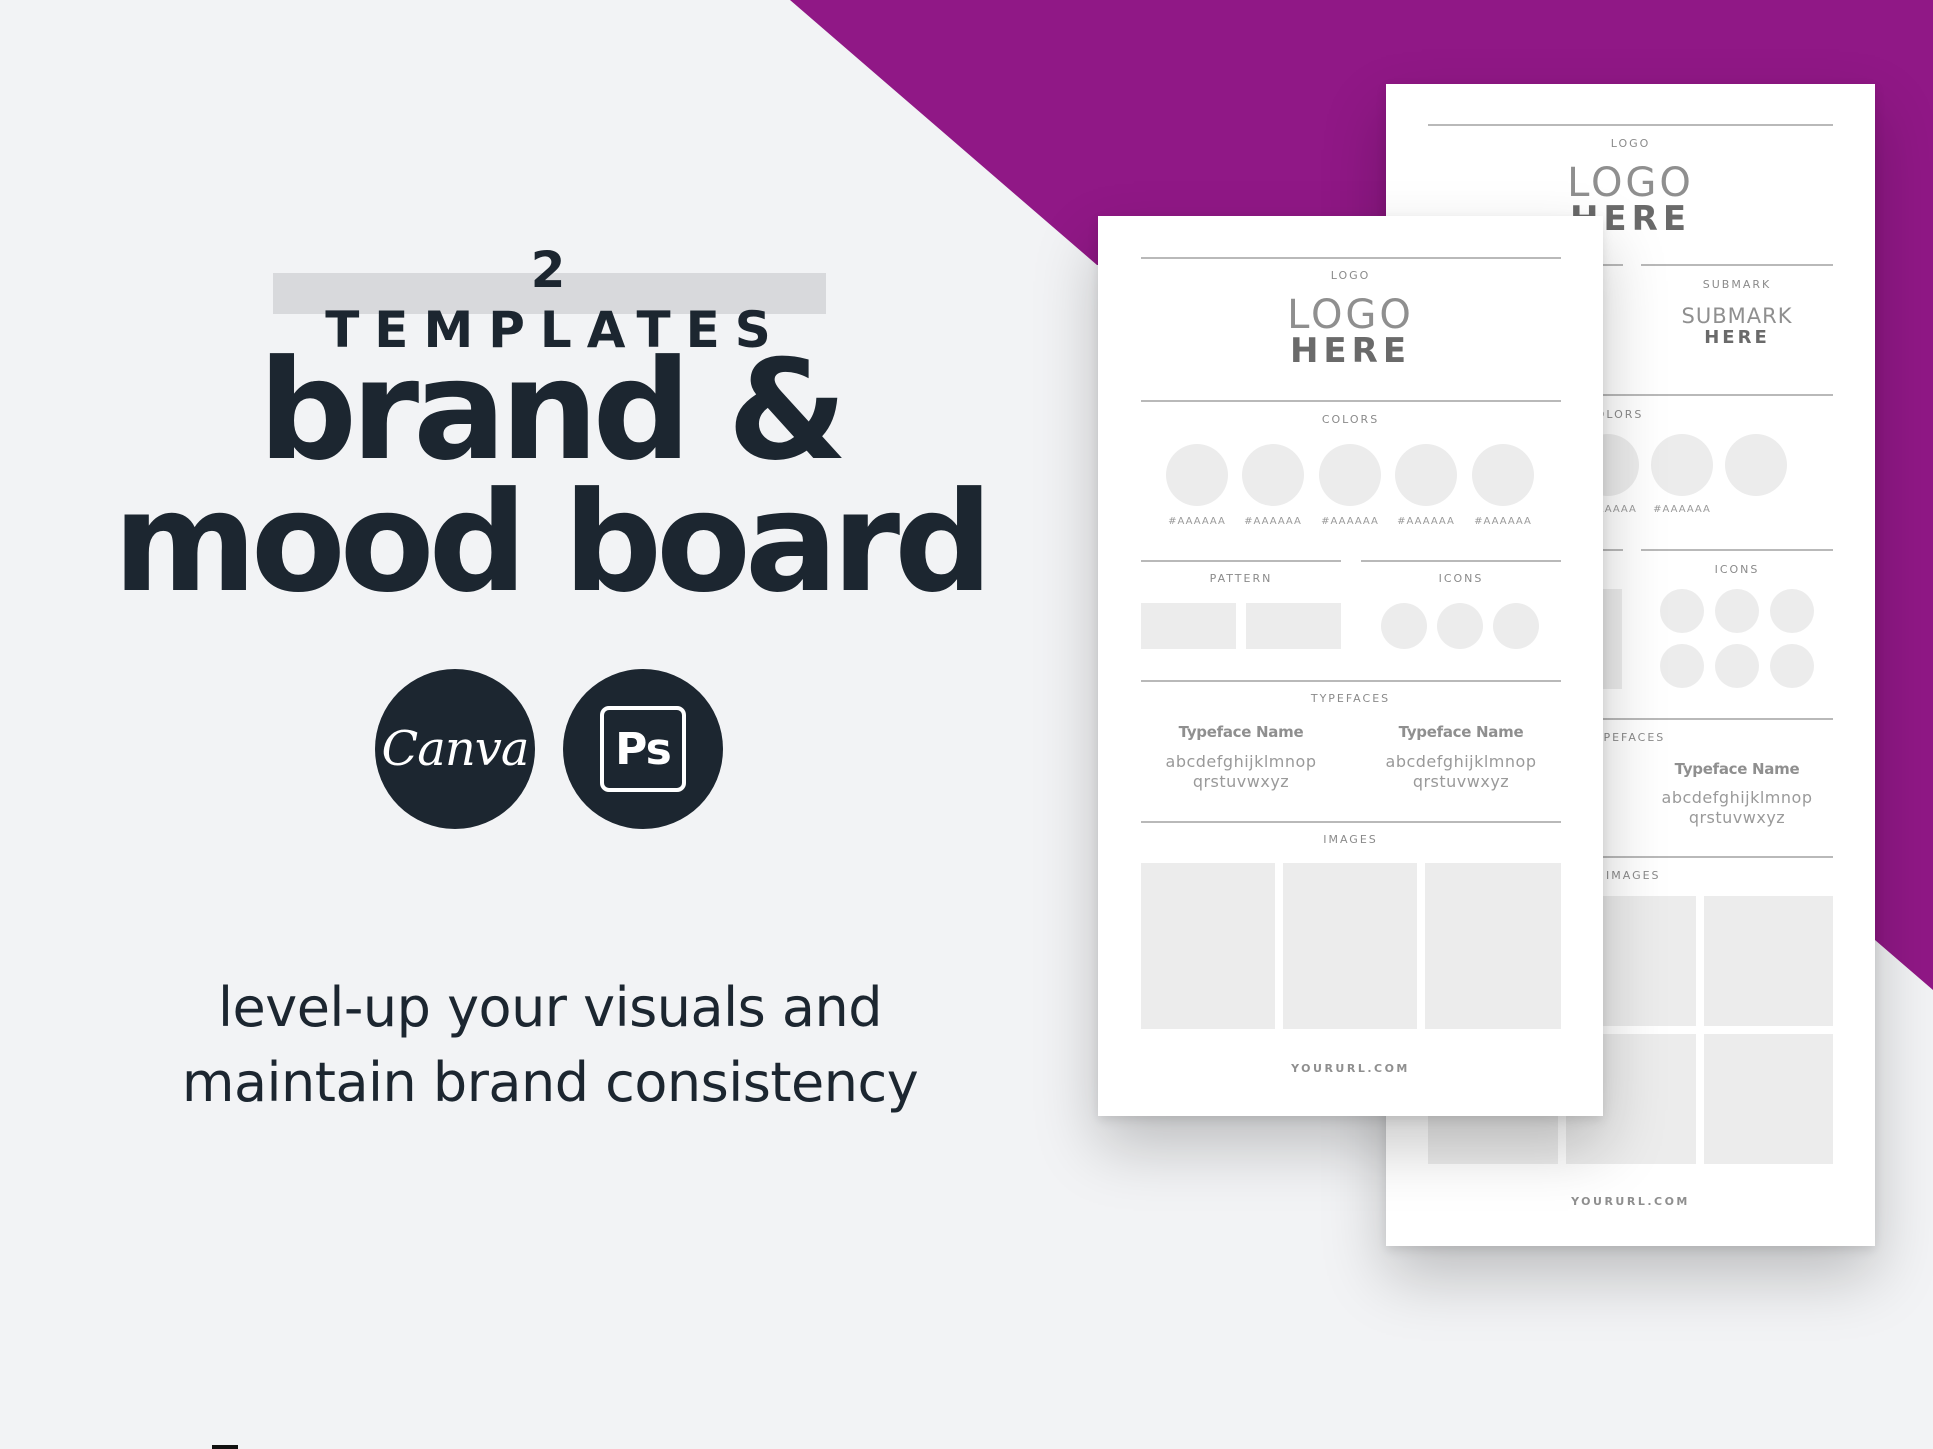 This screenshot has width=1933, height=1449. I want to click on kicker-block: 2 TEMPLATES, so click(549, 299).